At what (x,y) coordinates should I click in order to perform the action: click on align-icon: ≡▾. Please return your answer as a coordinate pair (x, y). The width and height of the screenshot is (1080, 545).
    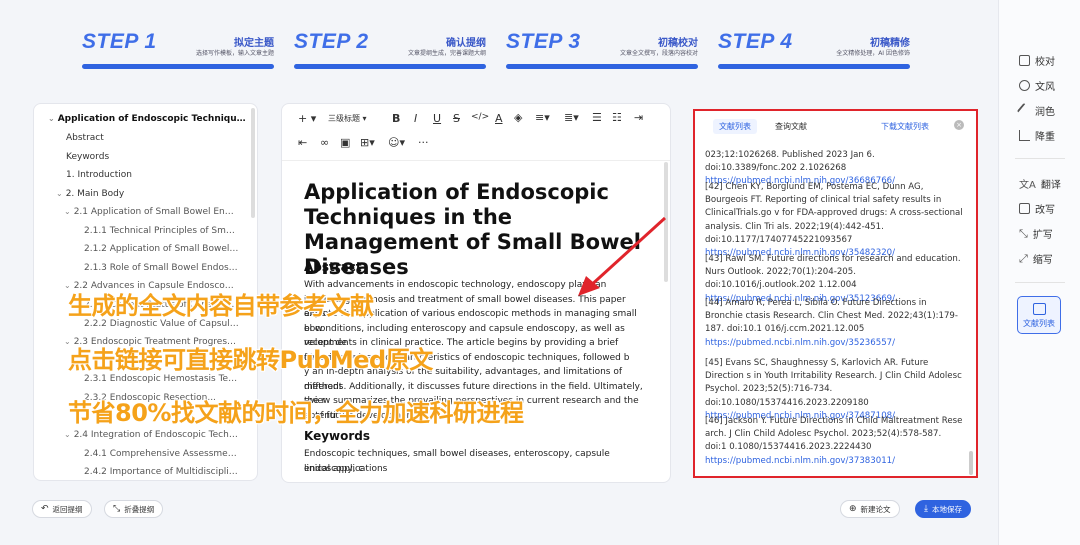
    Looking at the image, I should click on (542, 117).